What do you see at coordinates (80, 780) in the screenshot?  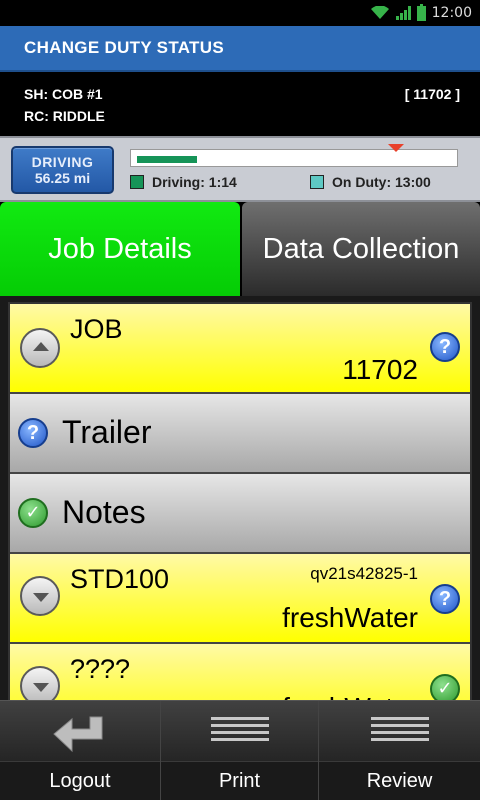 I see `logout-label: Logout` at bounding box center [80, 780].